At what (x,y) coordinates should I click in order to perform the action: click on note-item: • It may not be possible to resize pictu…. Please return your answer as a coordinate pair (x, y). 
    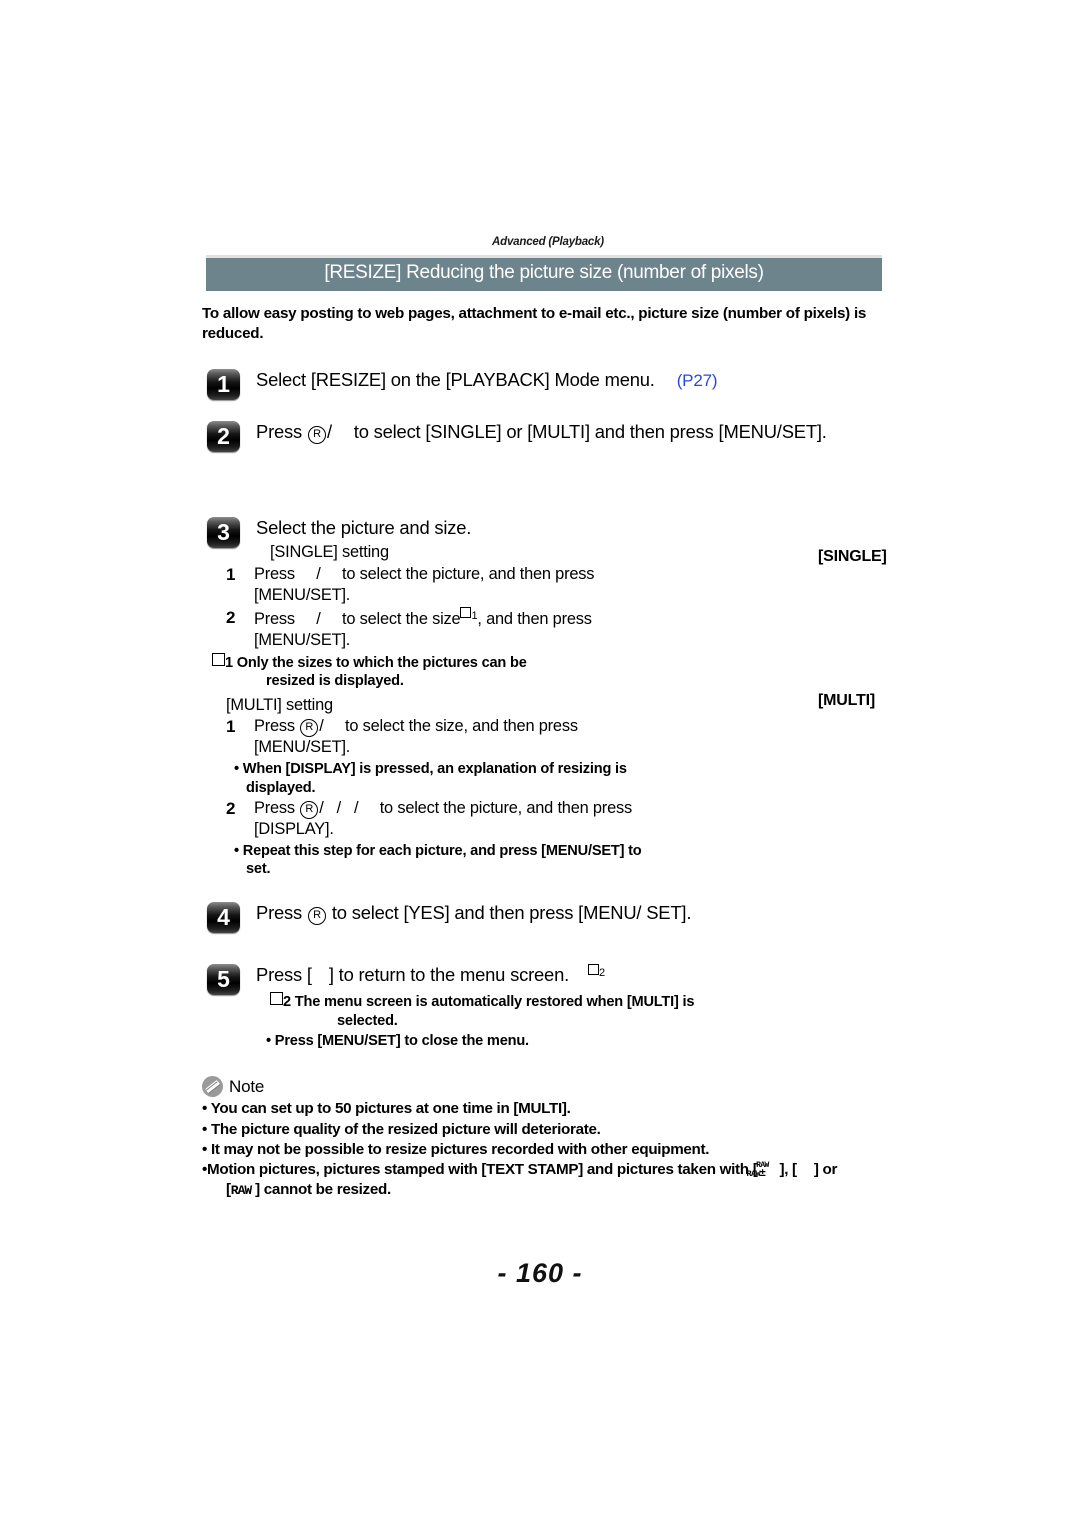
    Looking at the image, I should click on (552, 1150).